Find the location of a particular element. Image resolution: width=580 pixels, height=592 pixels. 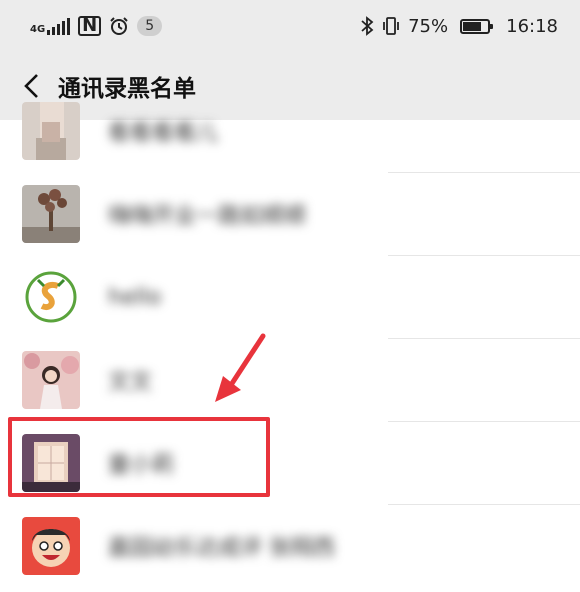

notification-badge: 5 is located at coordinates (150, 26).